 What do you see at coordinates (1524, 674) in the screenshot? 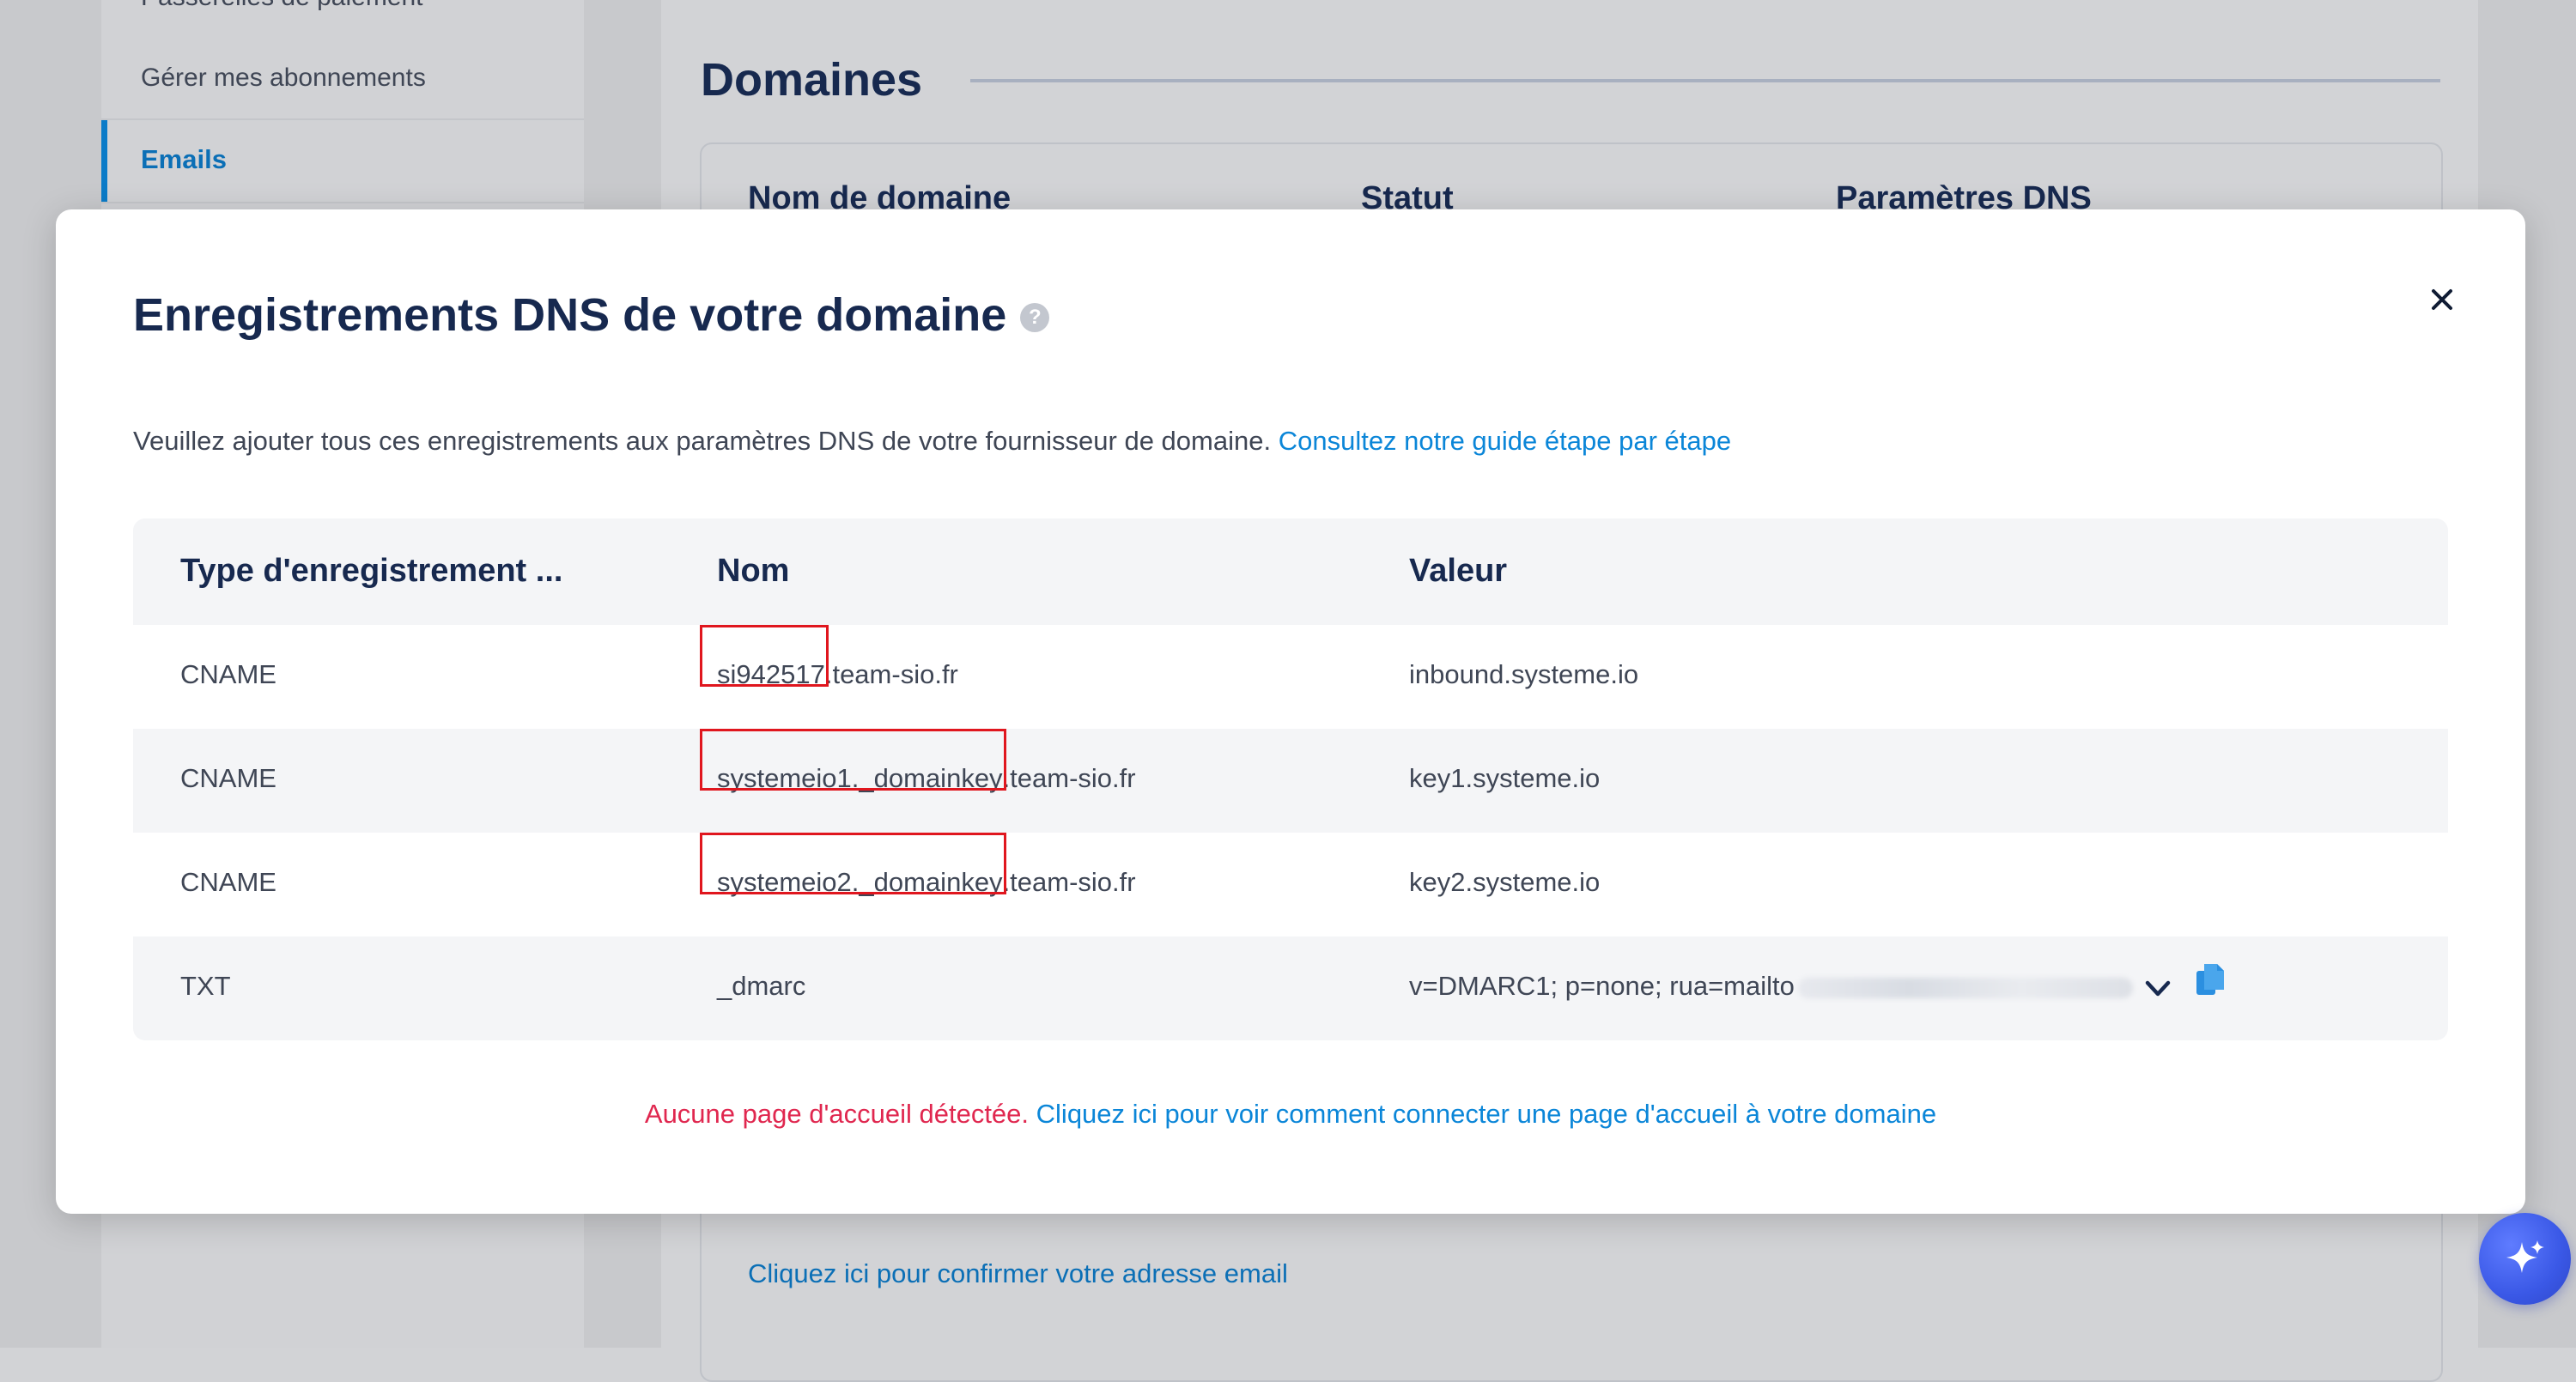
I see `record-value: inbound.systeme.io` at bounding box center [1524, 674].